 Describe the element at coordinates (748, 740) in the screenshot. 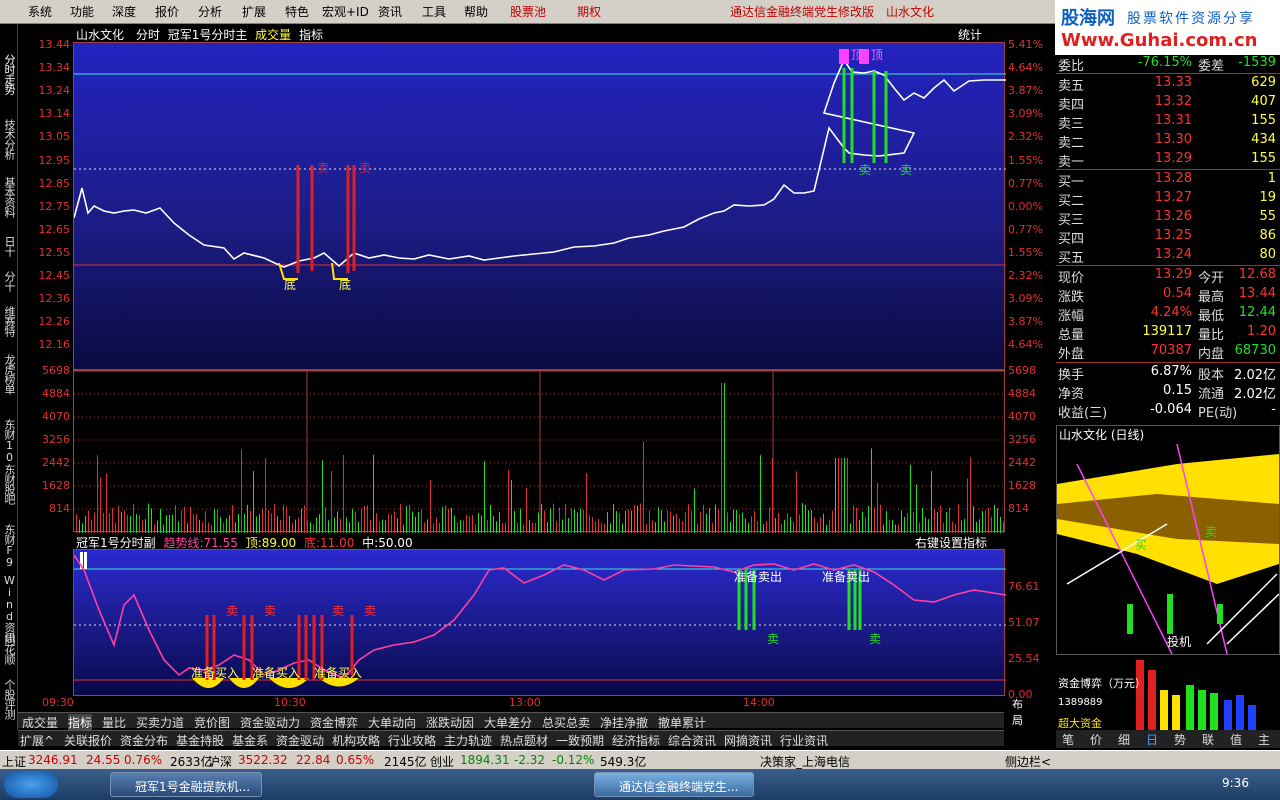

I see `info-tab: 网摘资讯` at that location.